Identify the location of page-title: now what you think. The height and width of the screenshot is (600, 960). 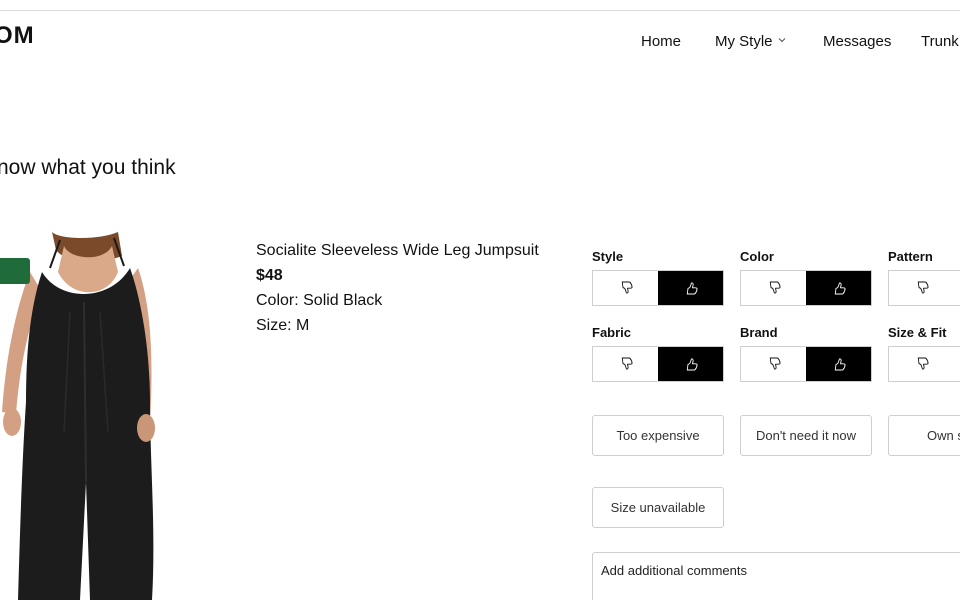
(88, 167).